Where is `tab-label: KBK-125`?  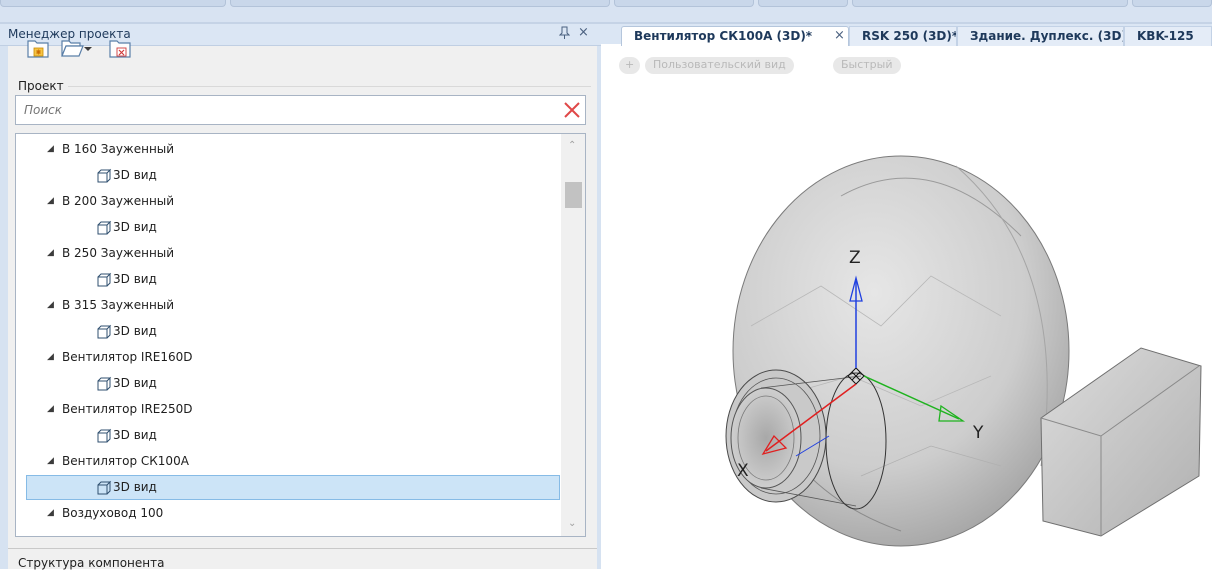
tab-label: KBK-125 is located at coordinates (1165, 36).